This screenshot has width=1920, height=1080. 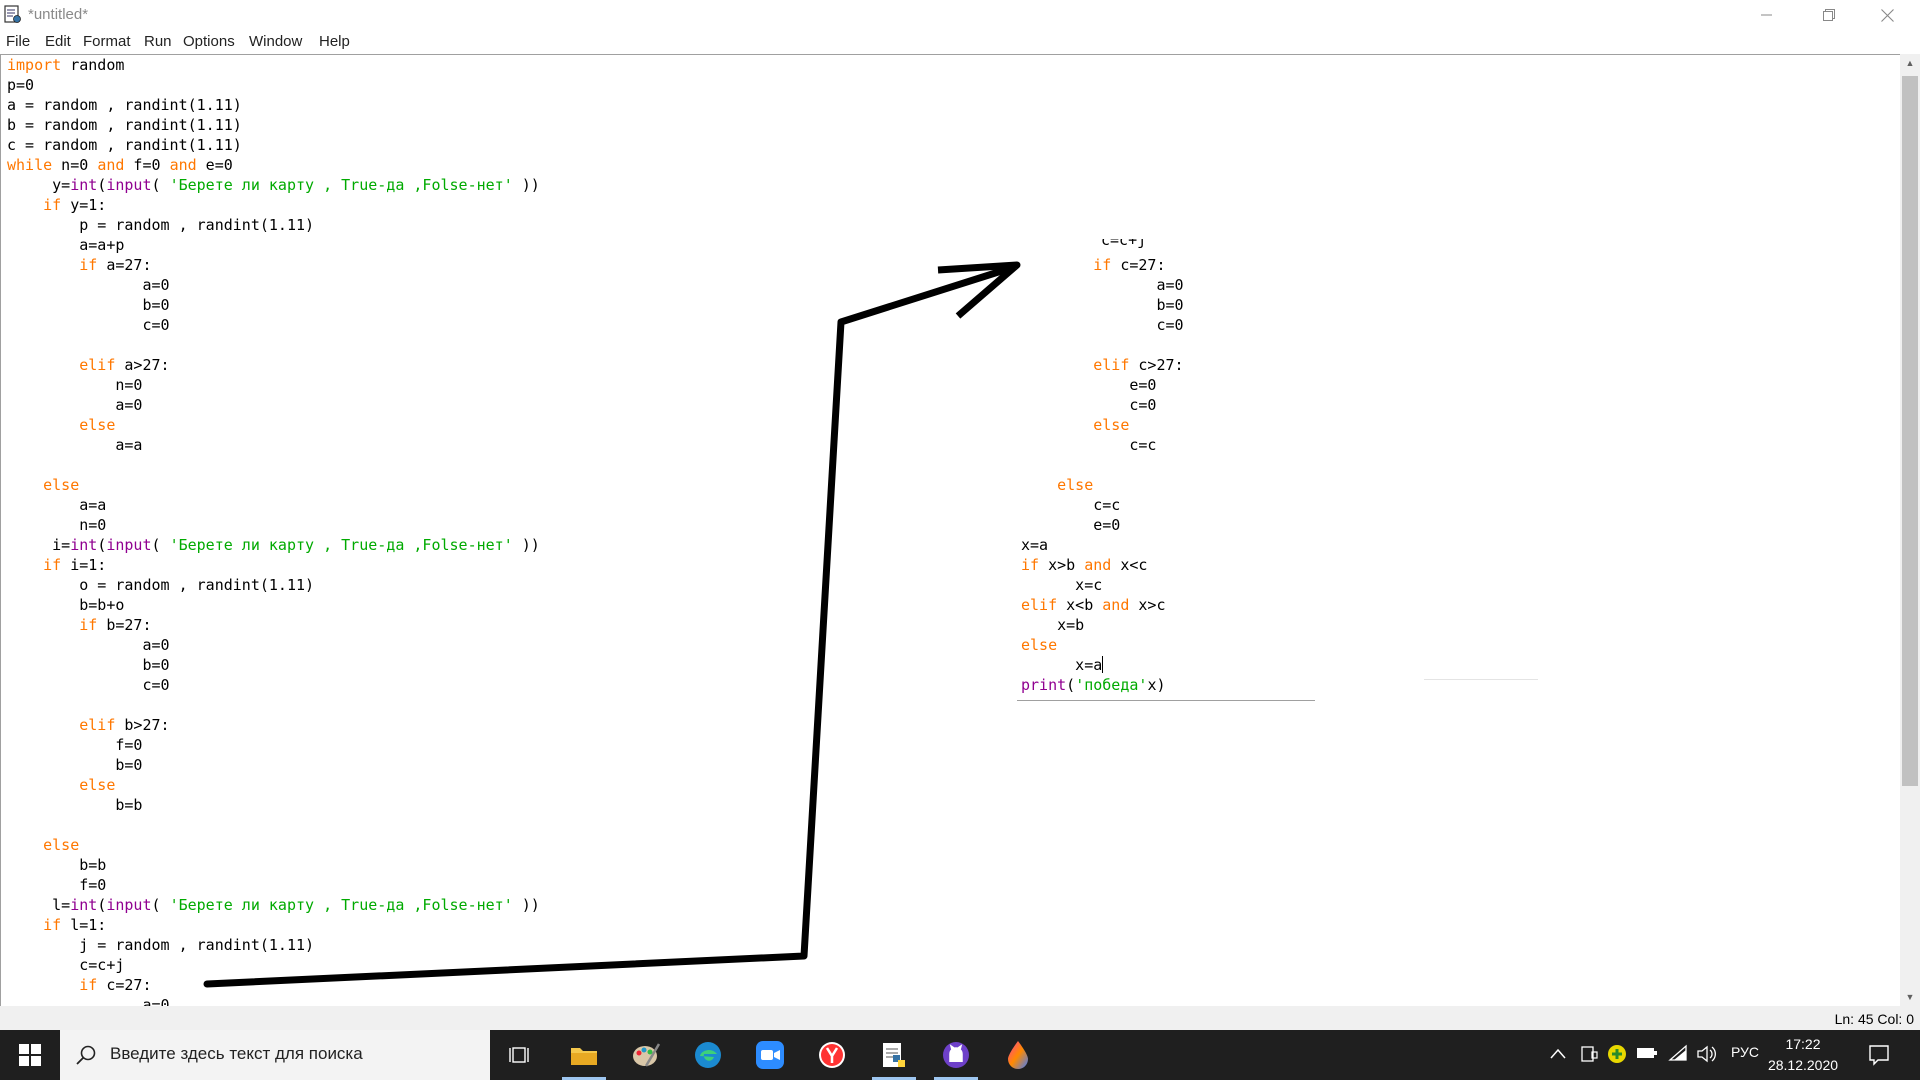 I want to click on battery-icon, so click(x=1647, y=1053).